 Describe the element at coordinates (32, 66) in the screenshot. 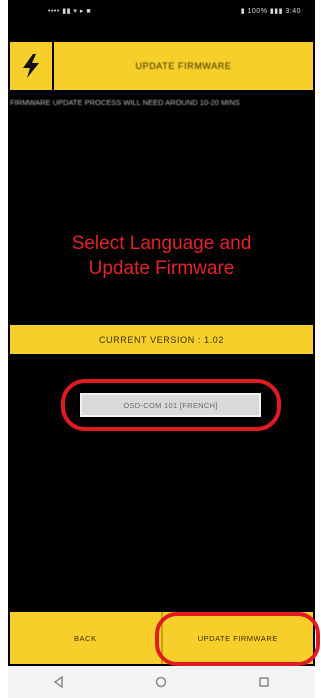

I see `lightning-bolt-icon` at that location.